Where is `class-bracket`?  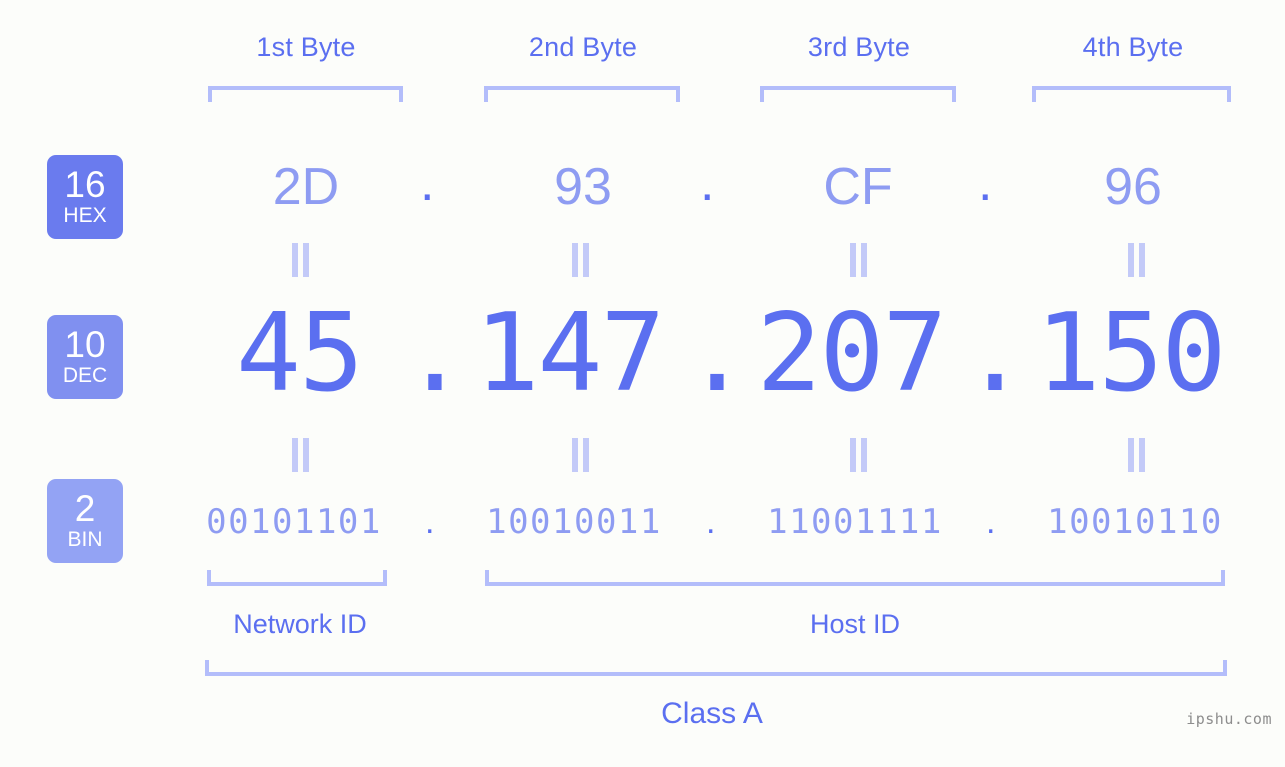 class-bracket is located at coordinates (716, 668).